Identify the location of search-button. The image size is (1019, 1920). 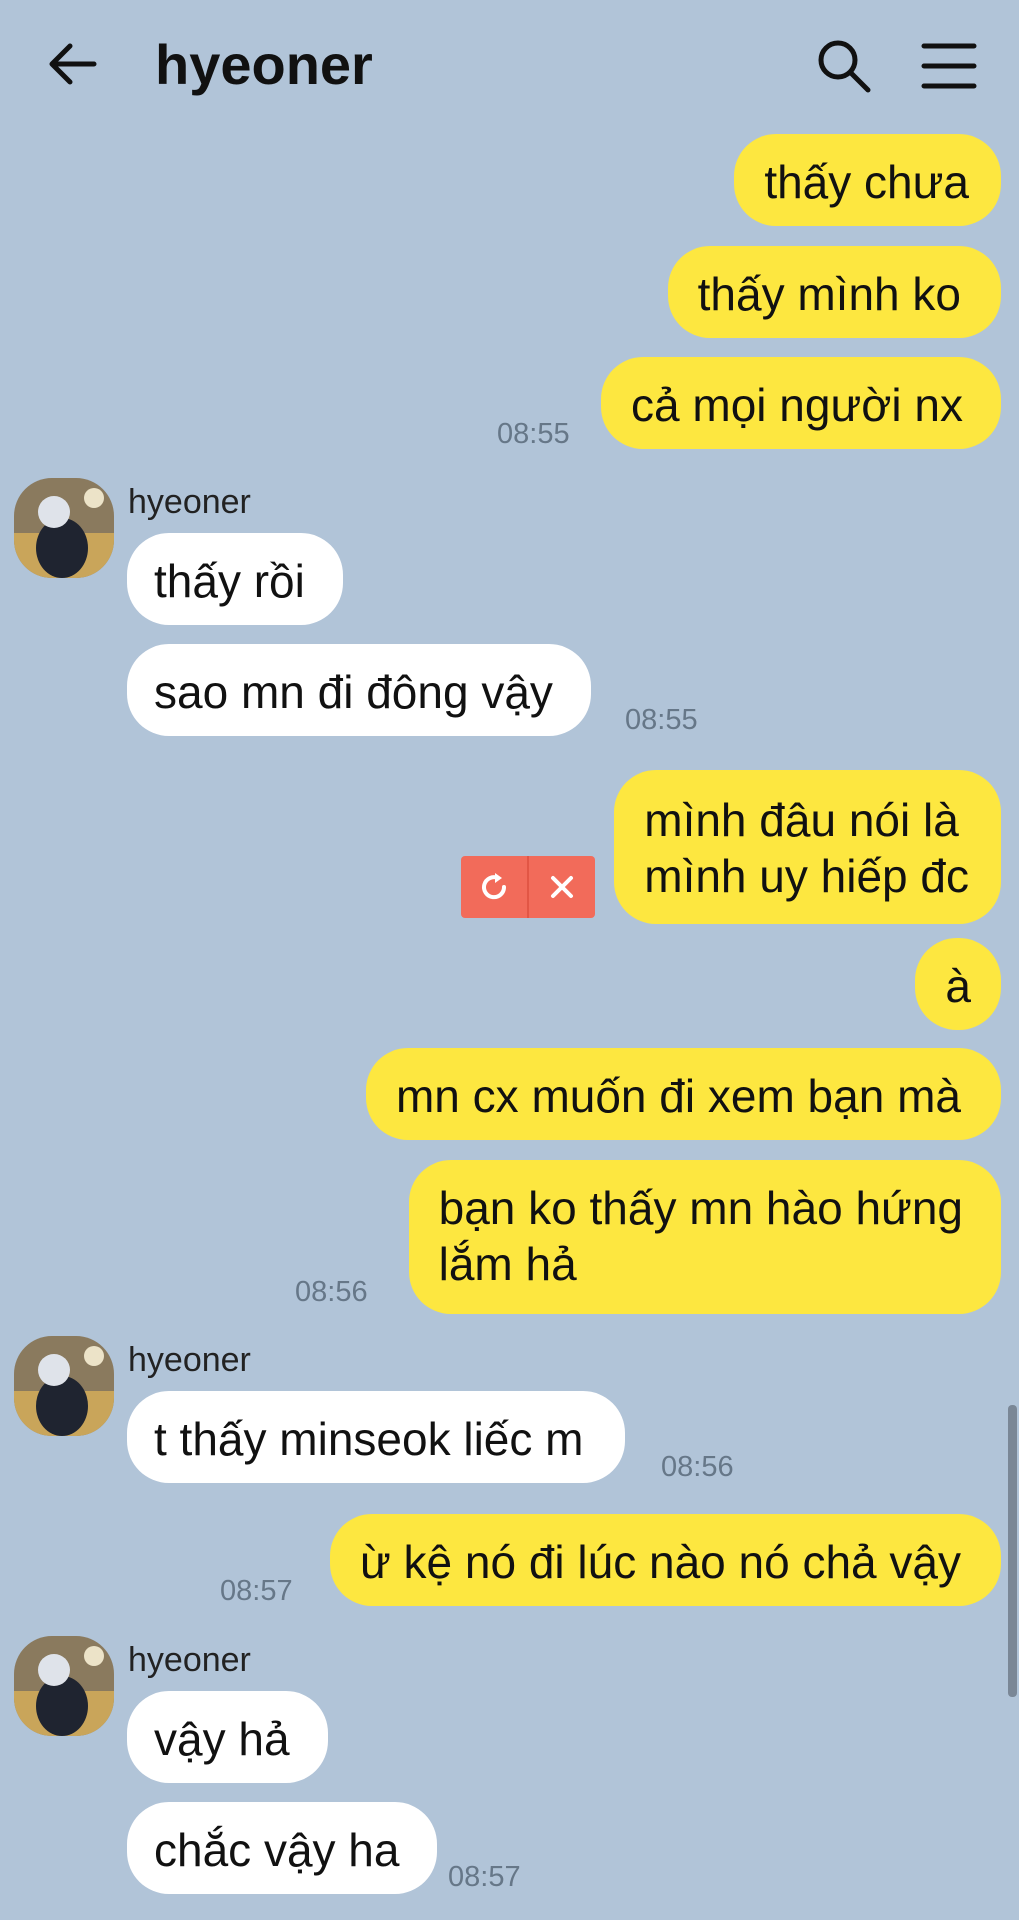
(844, 66).